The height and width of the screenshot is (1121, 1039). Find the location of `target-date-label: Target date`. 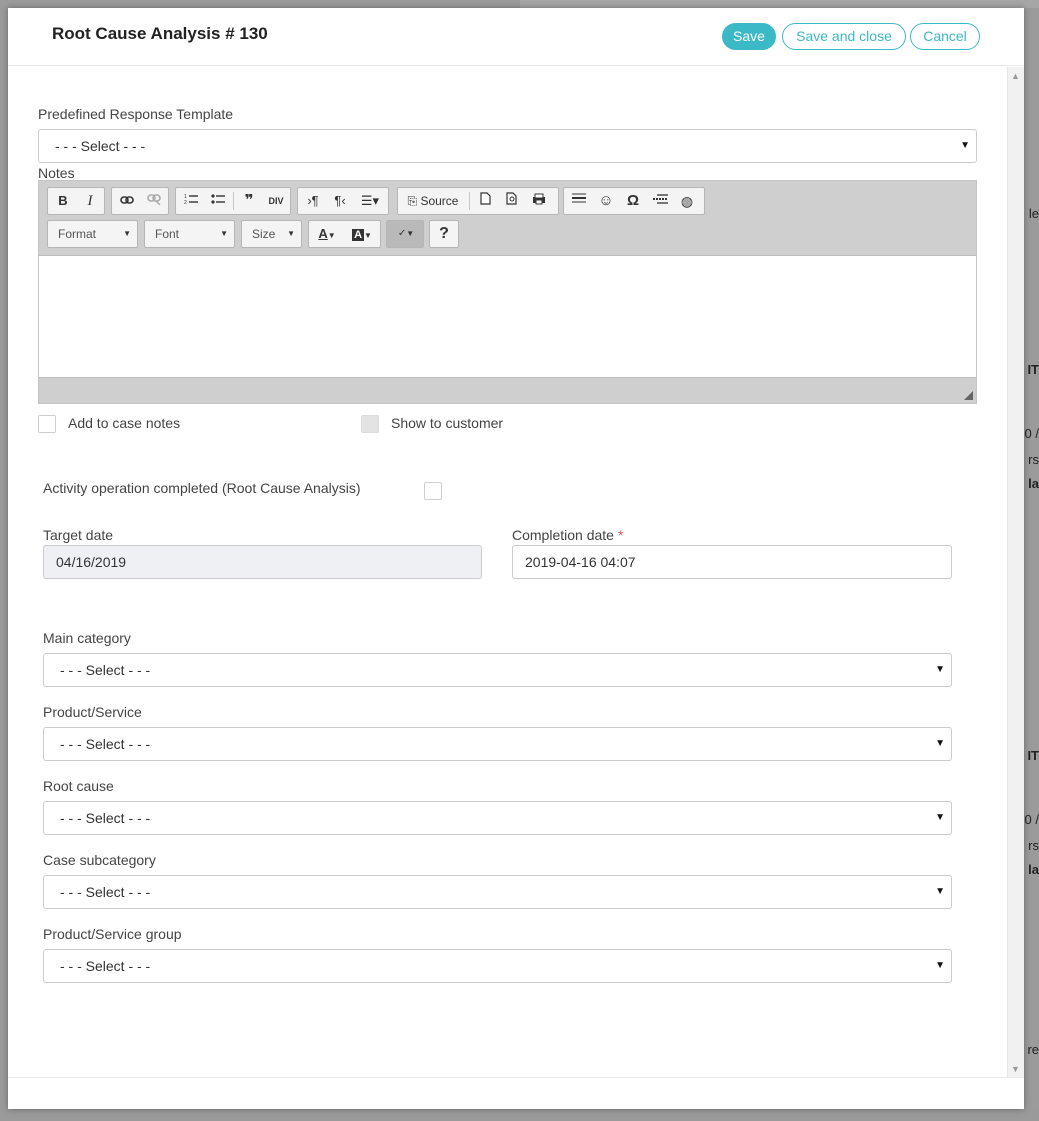

target-date-label: Target date is located at coordinates (78, 535).